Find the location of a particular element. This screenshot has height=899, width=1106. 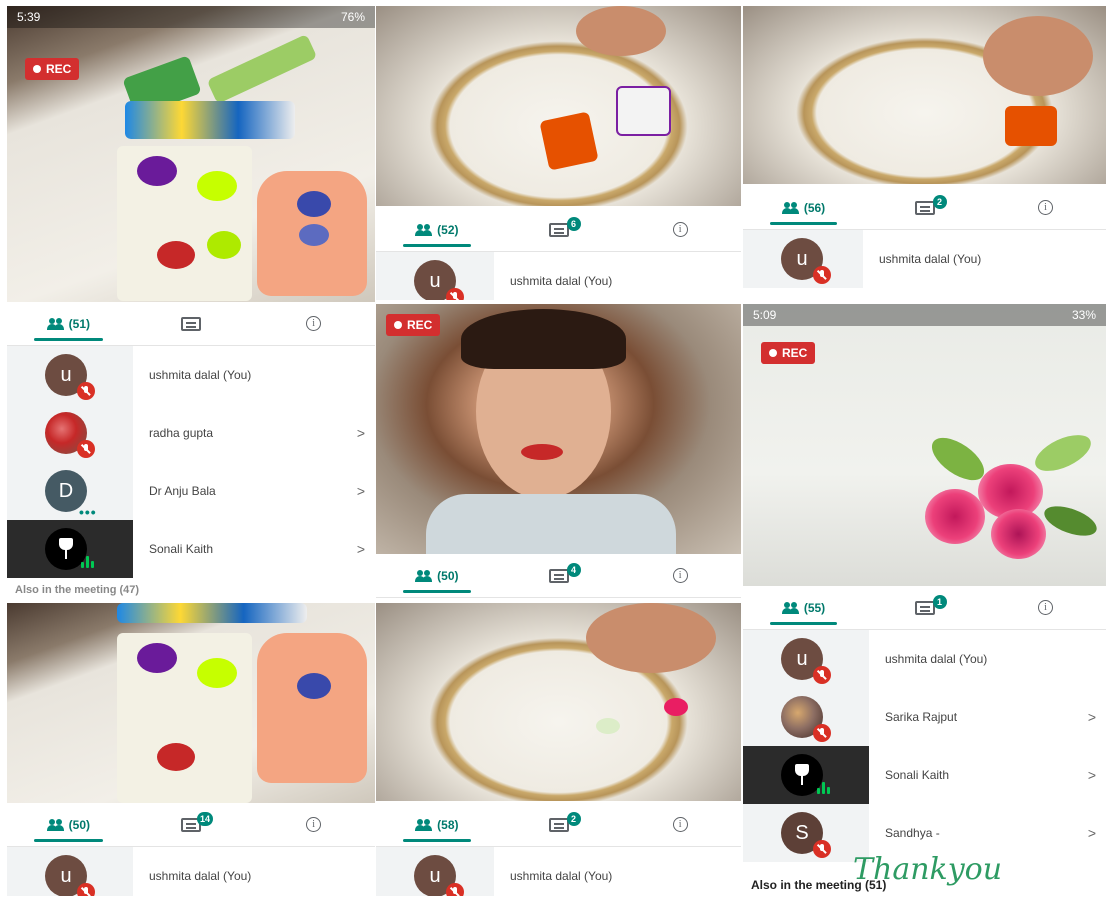

chat-badge: 4 is located at coordinates (573, 569).